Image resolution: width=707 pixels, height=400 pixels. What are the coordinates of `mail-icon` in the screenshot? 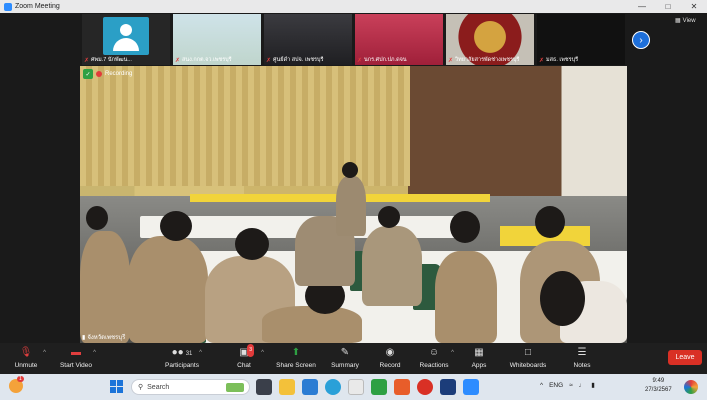 It's located at (310, 387).